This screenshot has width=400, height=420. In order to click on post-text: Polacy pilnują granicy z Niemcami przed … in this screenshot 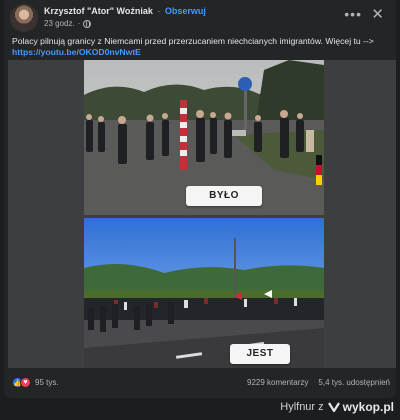, I will do `click(201, 47)`.